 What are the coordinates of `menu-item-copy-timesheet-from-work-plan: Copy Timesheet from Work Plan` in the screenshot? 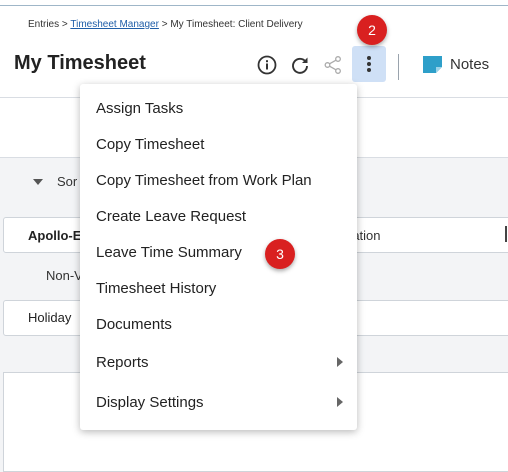 It's located at (218, 180).